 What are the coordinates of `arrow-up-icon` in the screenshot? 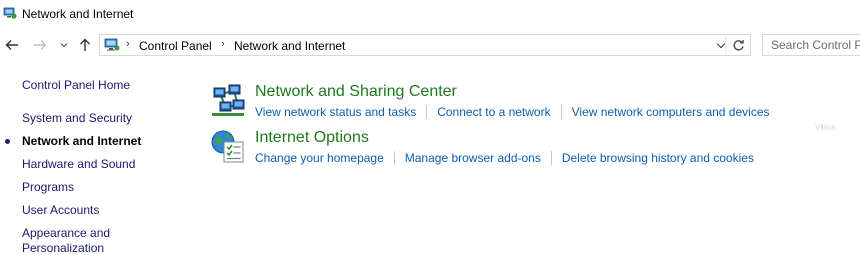 It's located at (85, 44).